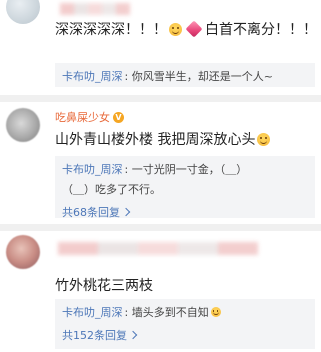 The height and width of the screenshot is (352, 321). Describe the element at coordinates (261, 30) in the screenshot. I see `comment-text-part2: 白首不离分！！！` at that location.